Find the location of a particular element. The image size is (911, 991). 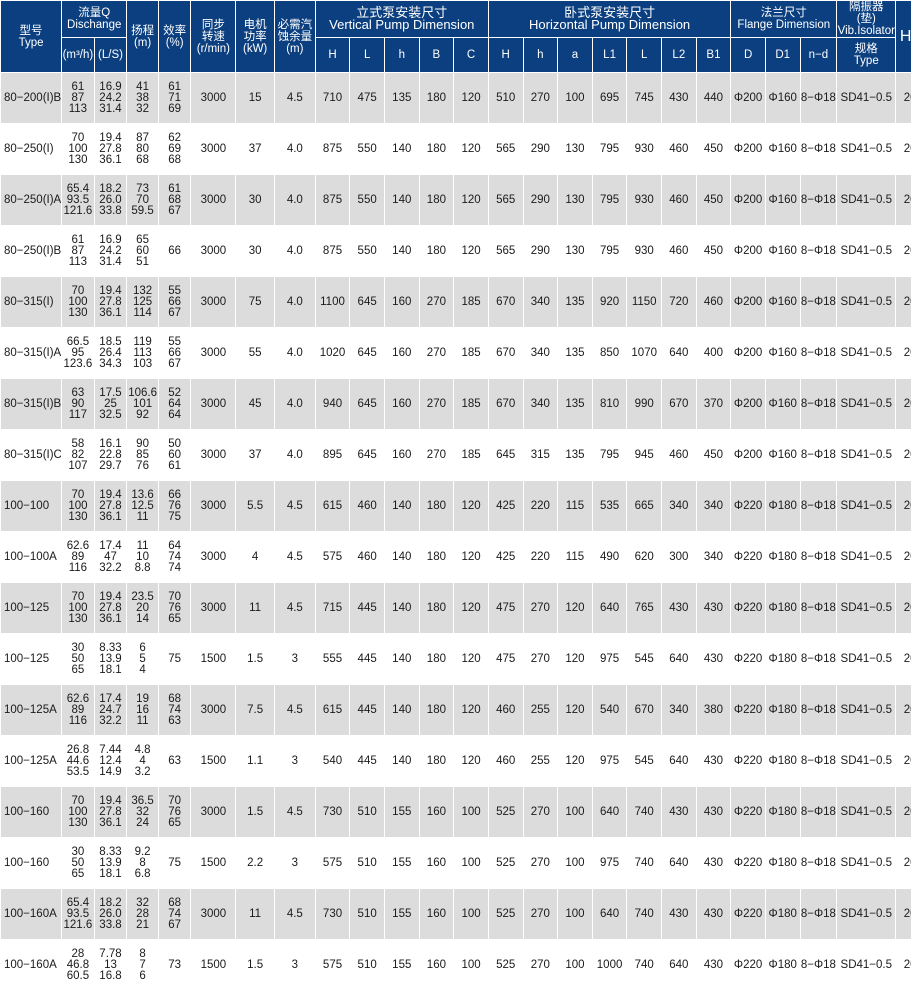

horizontal-dim-cell: 765 is located at coordinates (644, 608).